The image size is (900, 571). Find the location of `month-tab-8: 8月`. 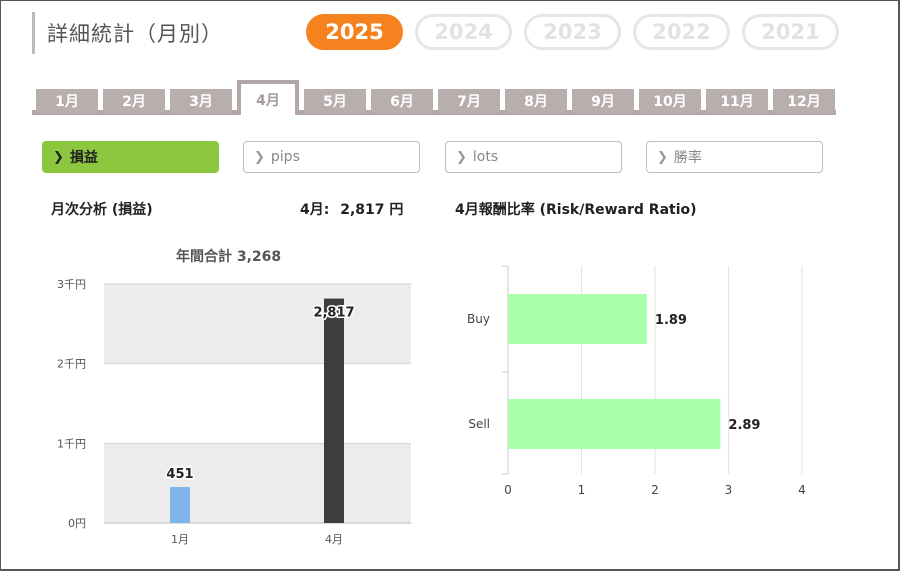

month-tab-8: 8月 is located at coordinates (536, 101).